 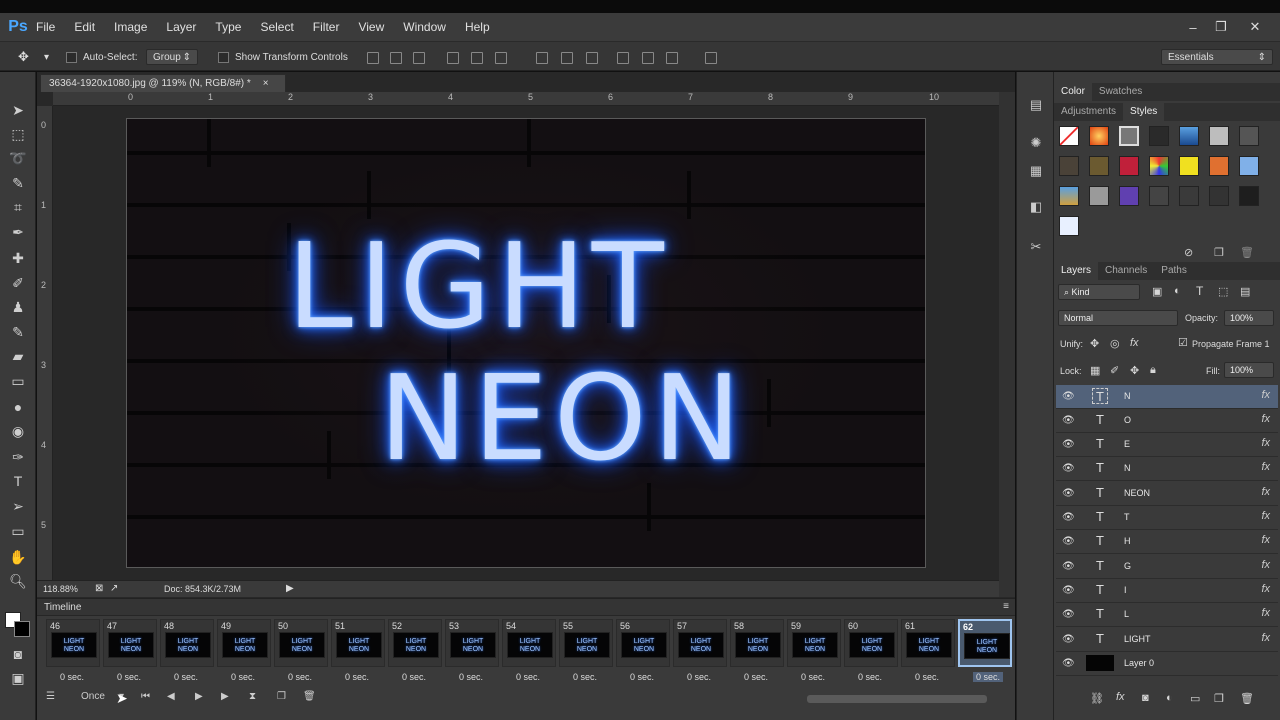 What do you see at coordinates (1137, 639) in the screenshot?
I see `layer-name: LIGHT` at bounding box center [1137, 639].